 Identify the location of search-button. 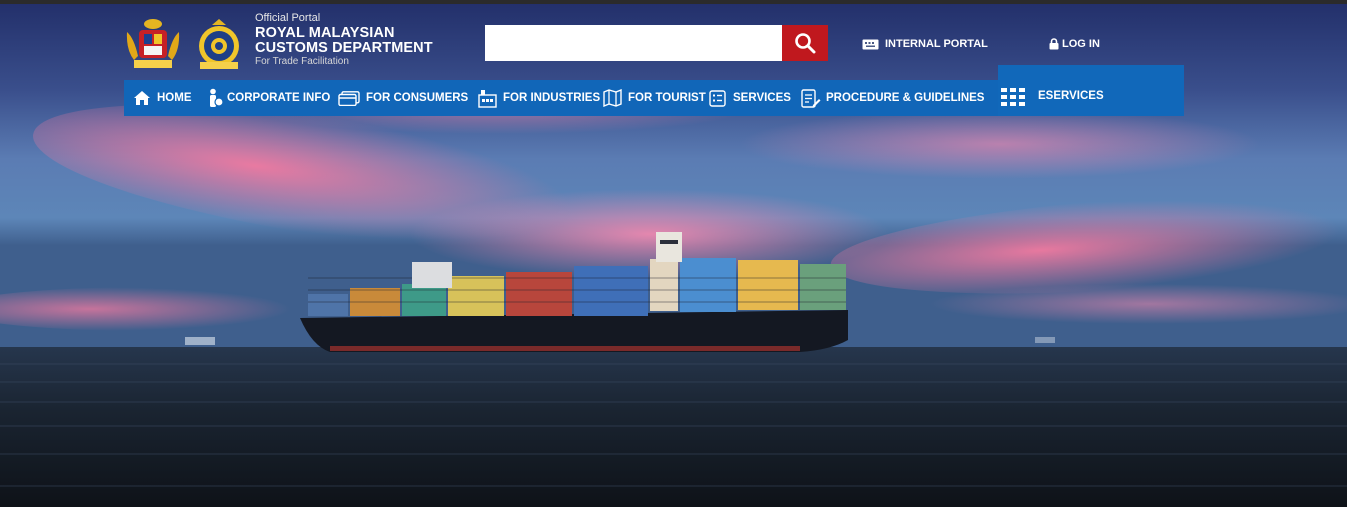
(805, 43).